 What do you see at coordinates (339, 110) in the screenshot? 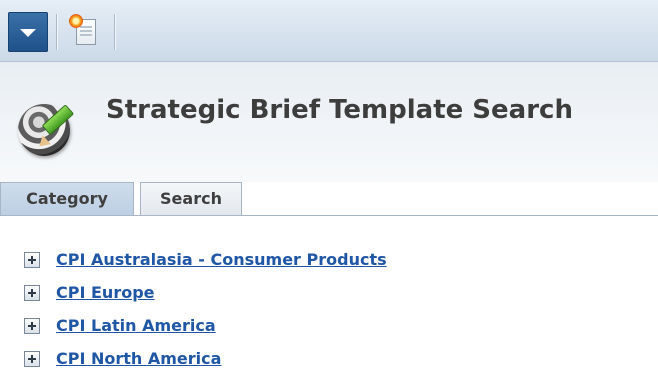
I see `page-title: Strategic Brief Template Search` at bounding box center [339, 110].